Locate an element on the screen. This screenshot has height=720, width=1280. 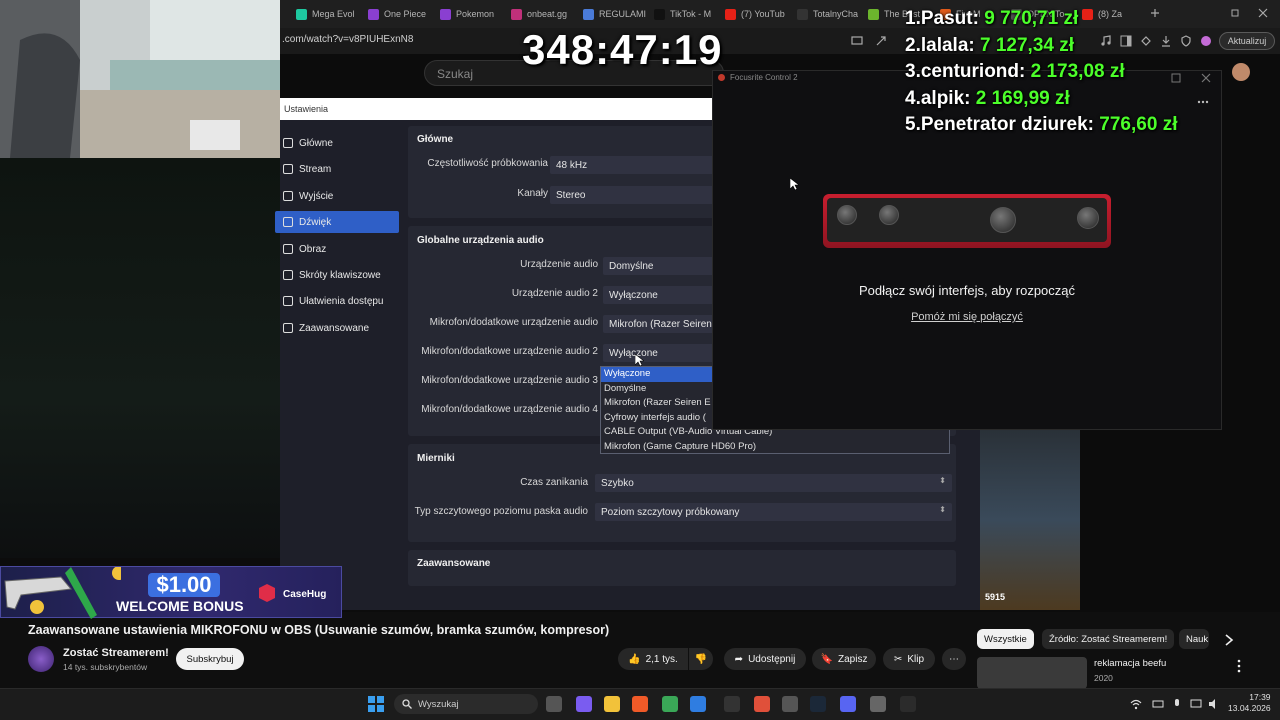
sidebar-item-general: Główne is located at coordinates (337, 143).